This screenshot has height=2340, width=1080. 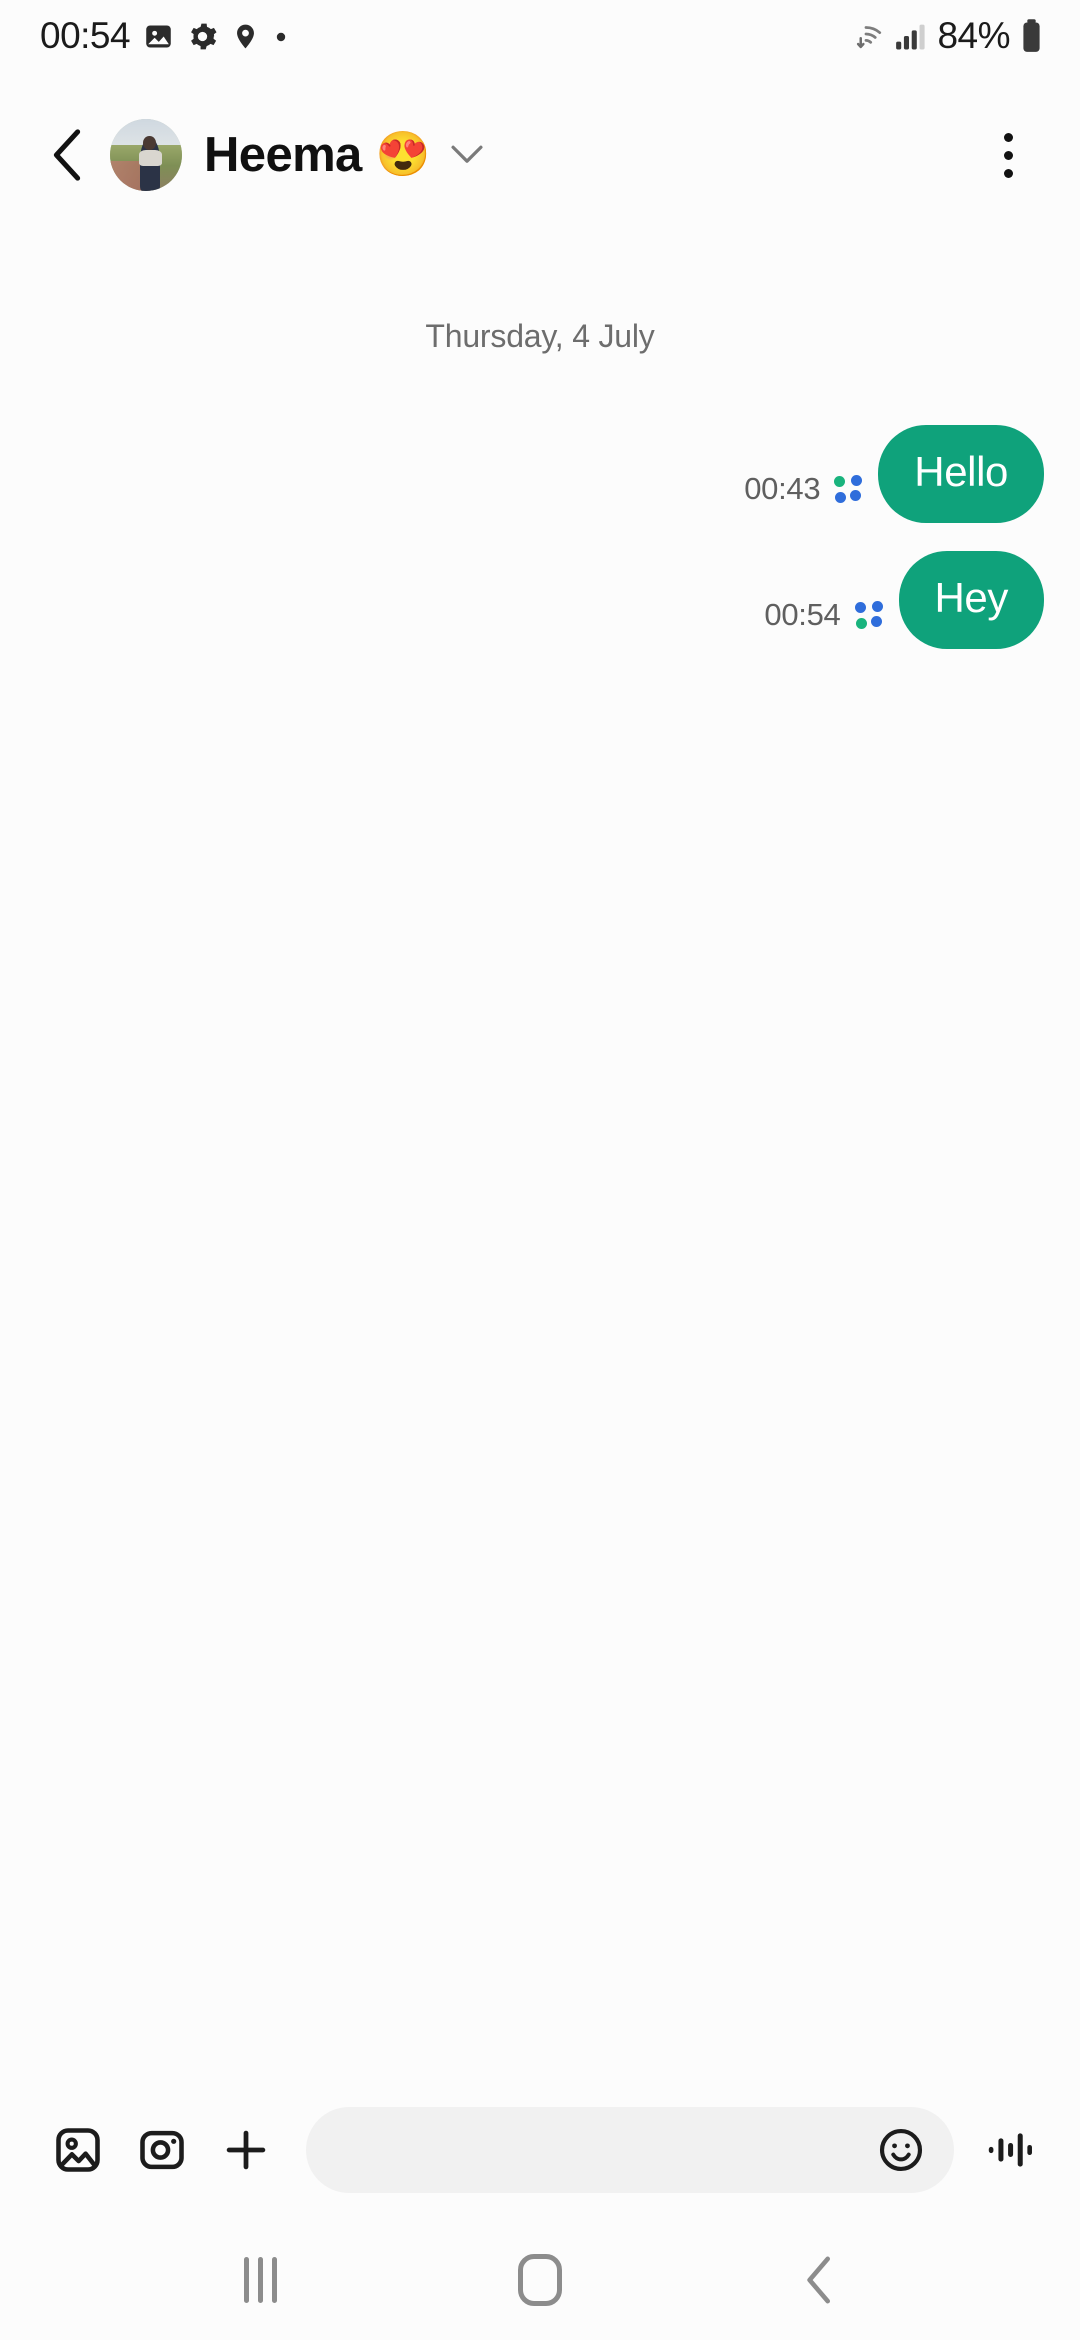 I want to click on camera-button, so click(x=162, y=2150).